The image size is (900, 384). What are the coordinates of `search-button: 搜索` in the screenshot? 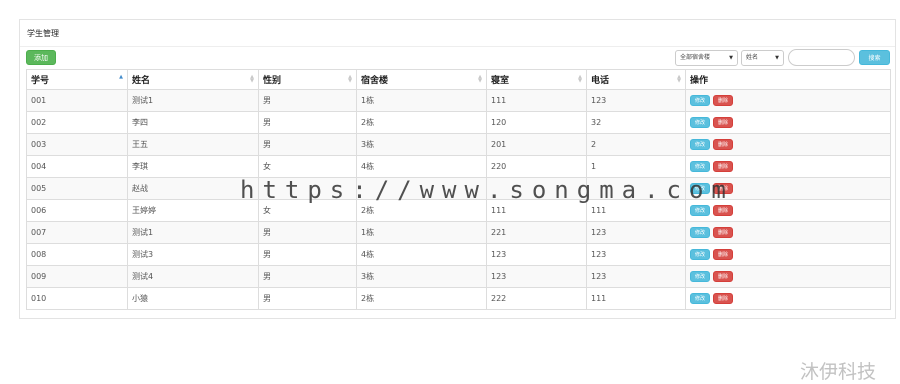 It's located at (874, 57).